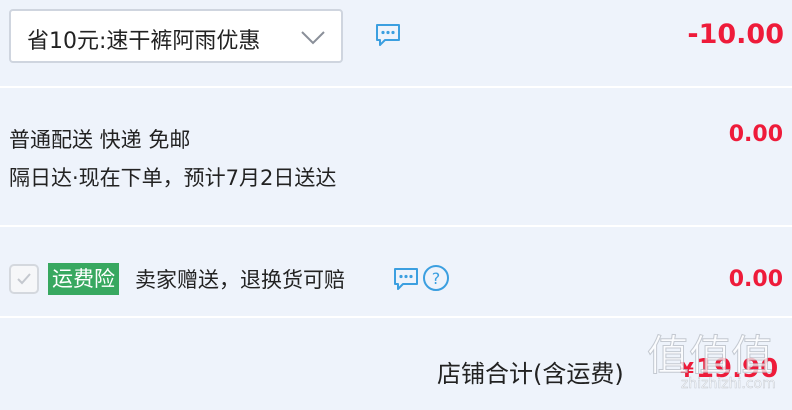  I want to click on watermark-logo: 值值值 zhizhizhi.com, so click(711, 362).